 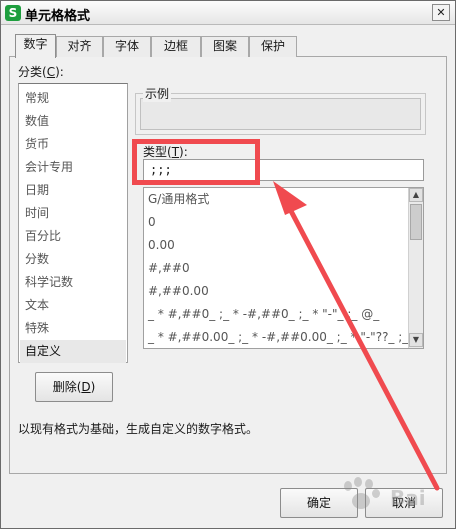 I want to click on paw-logo-icon, so click(x=360, y=495).